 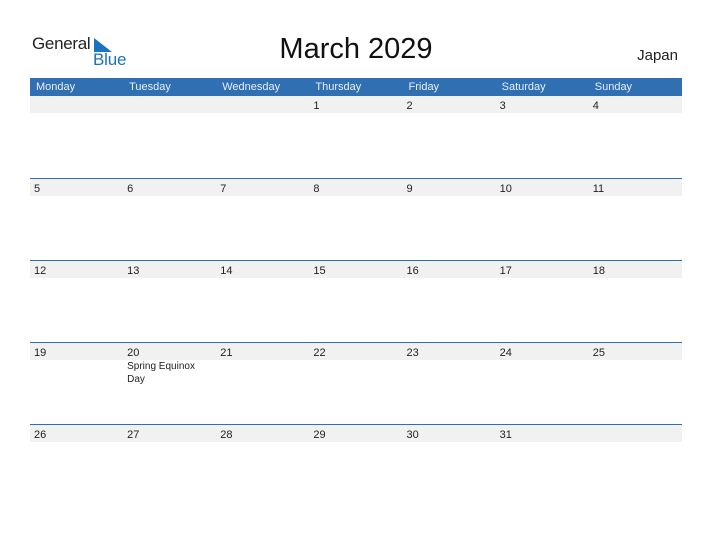 What do you see at coordinates (502, 106) in the screenshot?
I see `day-number: 3` at bounding box center [502, 106].